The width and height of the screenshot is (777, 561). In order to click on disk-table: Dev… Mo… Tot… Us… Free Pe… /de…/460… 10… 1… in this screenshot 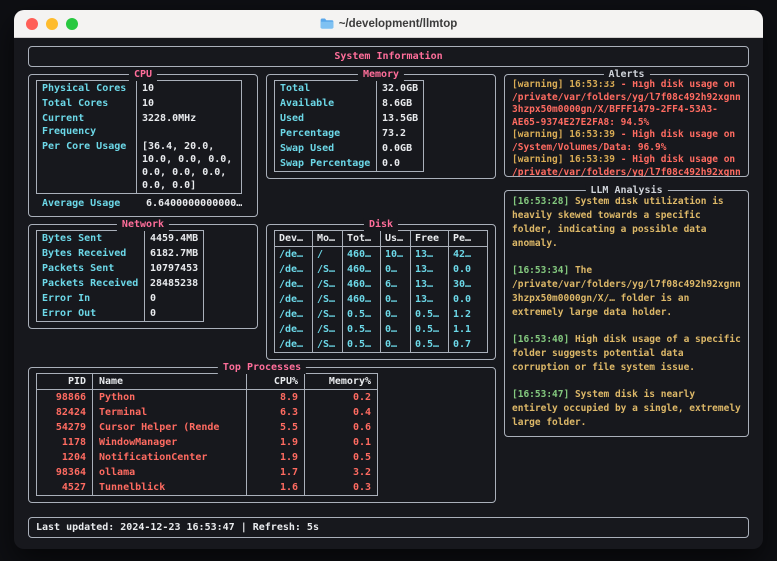, I will do `click(381, 291)`.